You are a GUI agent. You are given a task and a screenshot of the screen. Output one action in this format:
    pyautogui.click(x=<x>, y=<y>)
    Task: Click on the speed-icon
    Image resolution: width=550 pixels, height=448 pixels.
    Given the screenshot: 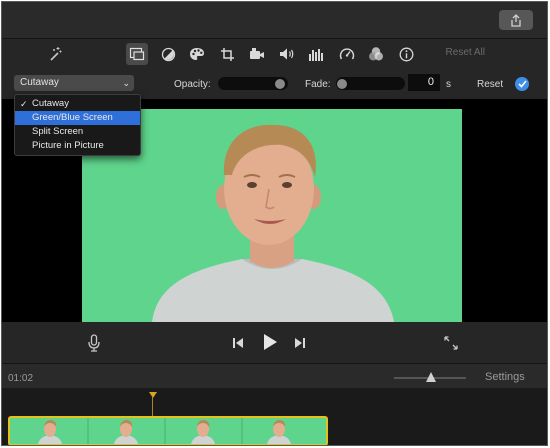 What is the action you would take?
    pyautogui.click(x=347, y=54)
    